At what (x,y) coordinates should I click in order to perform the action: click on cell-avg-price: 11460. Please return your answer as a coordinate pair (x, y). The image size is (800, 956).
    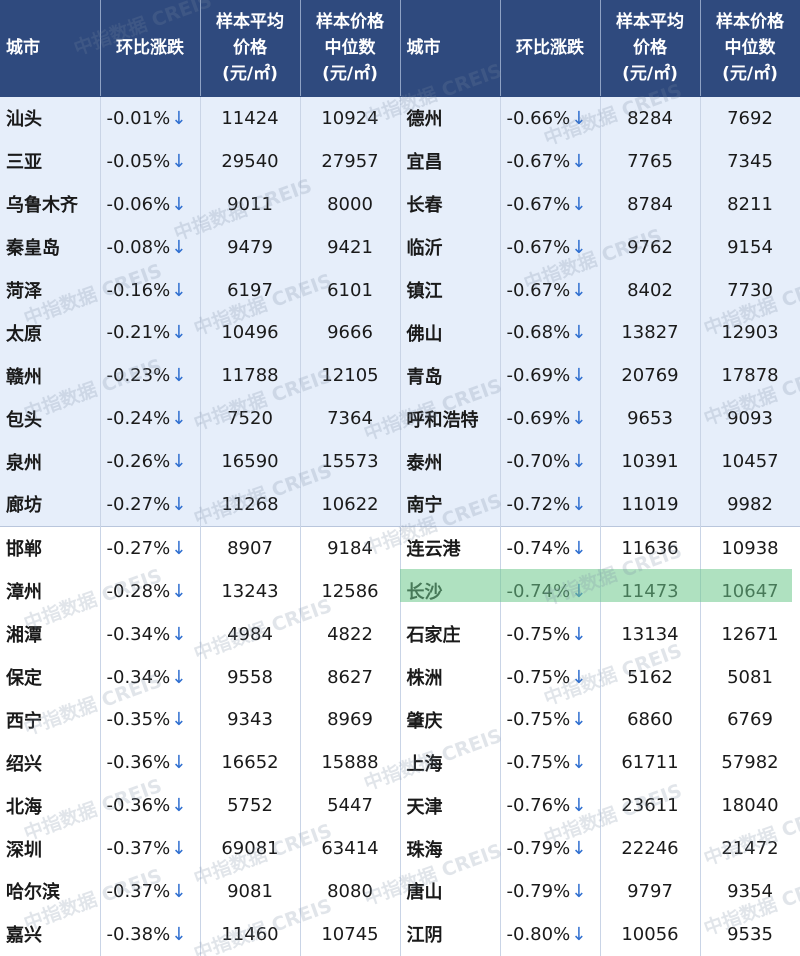
    Looking at the image, I should click on (250, 934).